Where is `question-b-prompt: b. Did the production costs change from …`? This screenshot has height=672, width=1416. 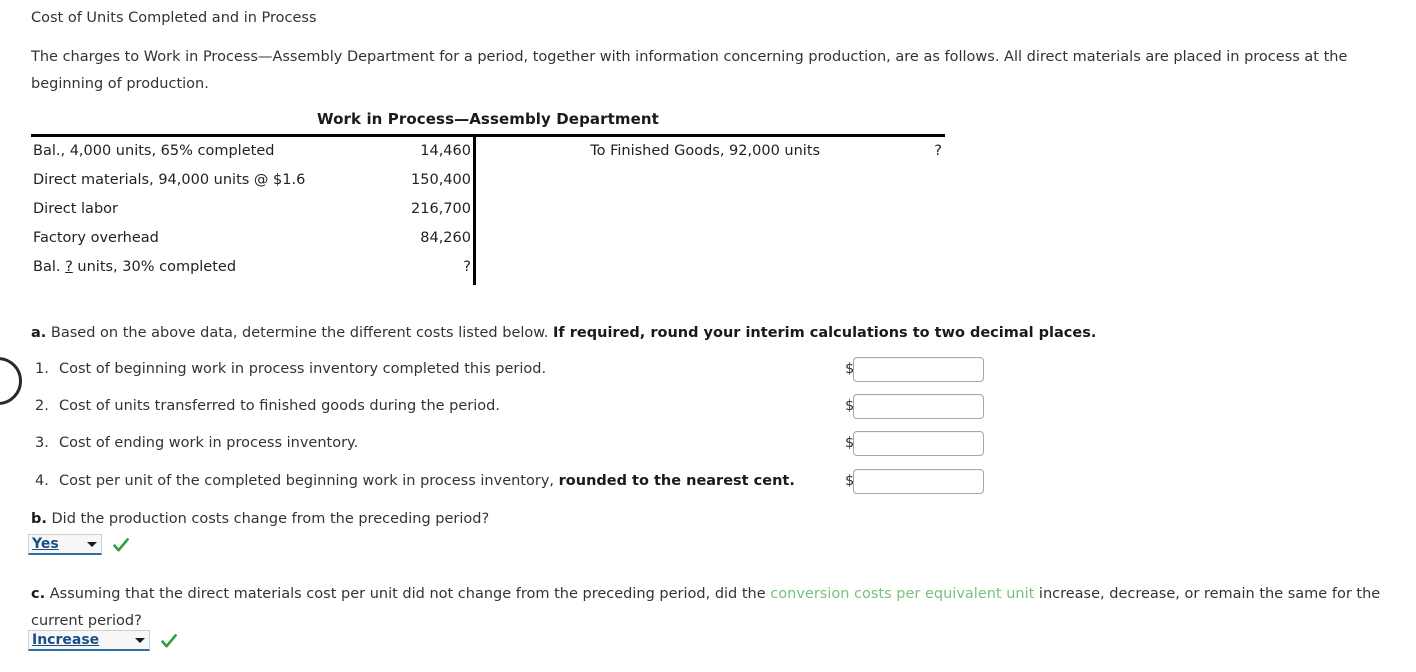
question-b-prompt: b. Did the production costs change from … is located at coordinates (260, 519).